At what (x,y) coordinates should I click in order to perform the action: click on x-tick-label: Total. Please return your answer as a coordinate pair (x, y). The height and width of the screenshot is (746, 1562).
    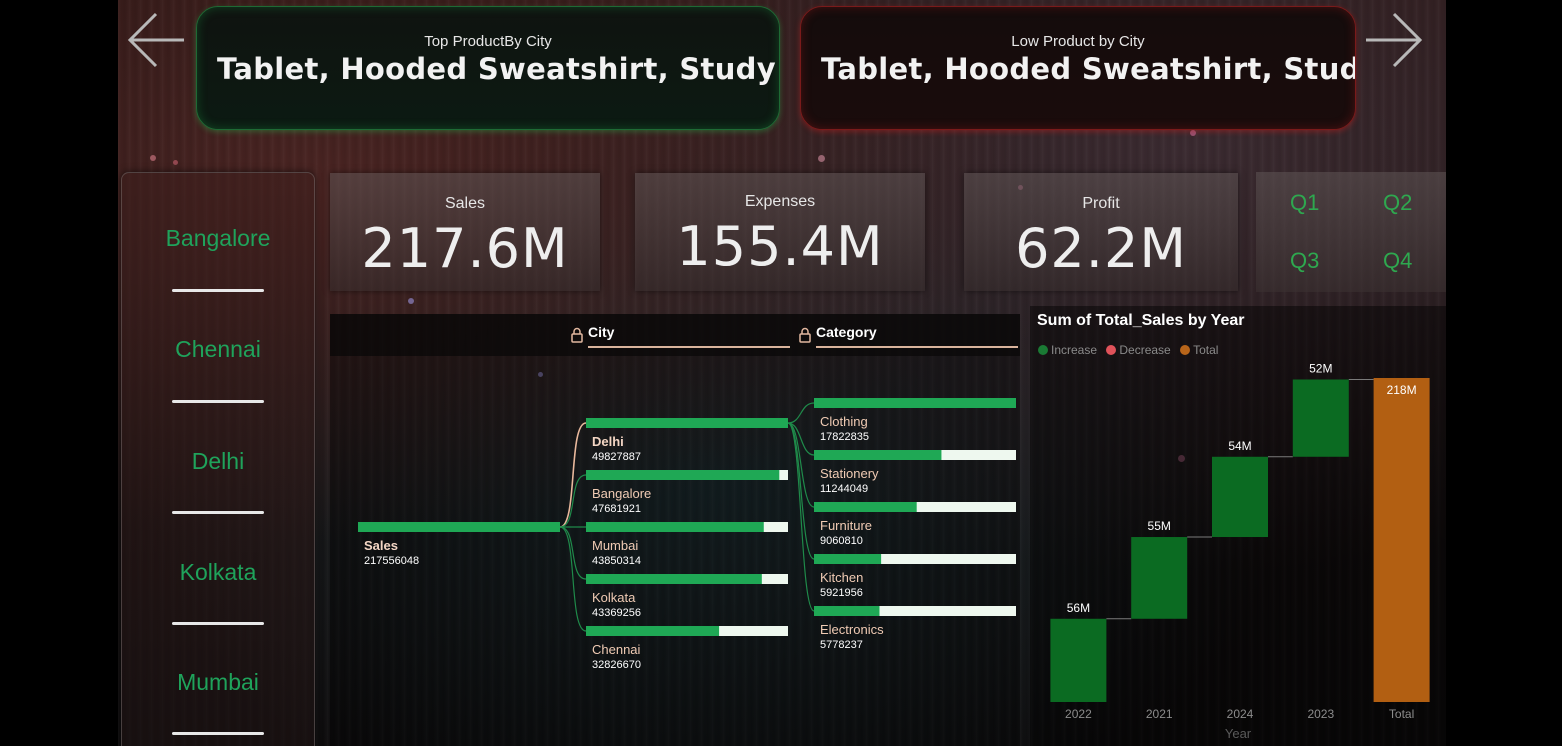
    Looking at the image, I should click on (1401, 714).